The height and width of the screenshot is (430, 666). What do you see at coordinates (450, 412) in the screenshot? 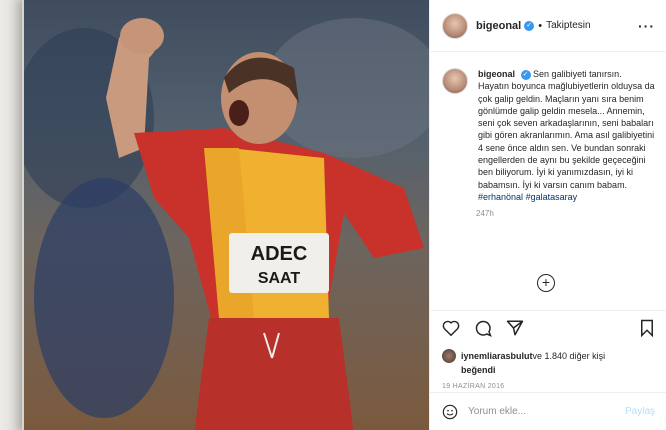
I see `emoji-icon` at bounding box center [450, 412].